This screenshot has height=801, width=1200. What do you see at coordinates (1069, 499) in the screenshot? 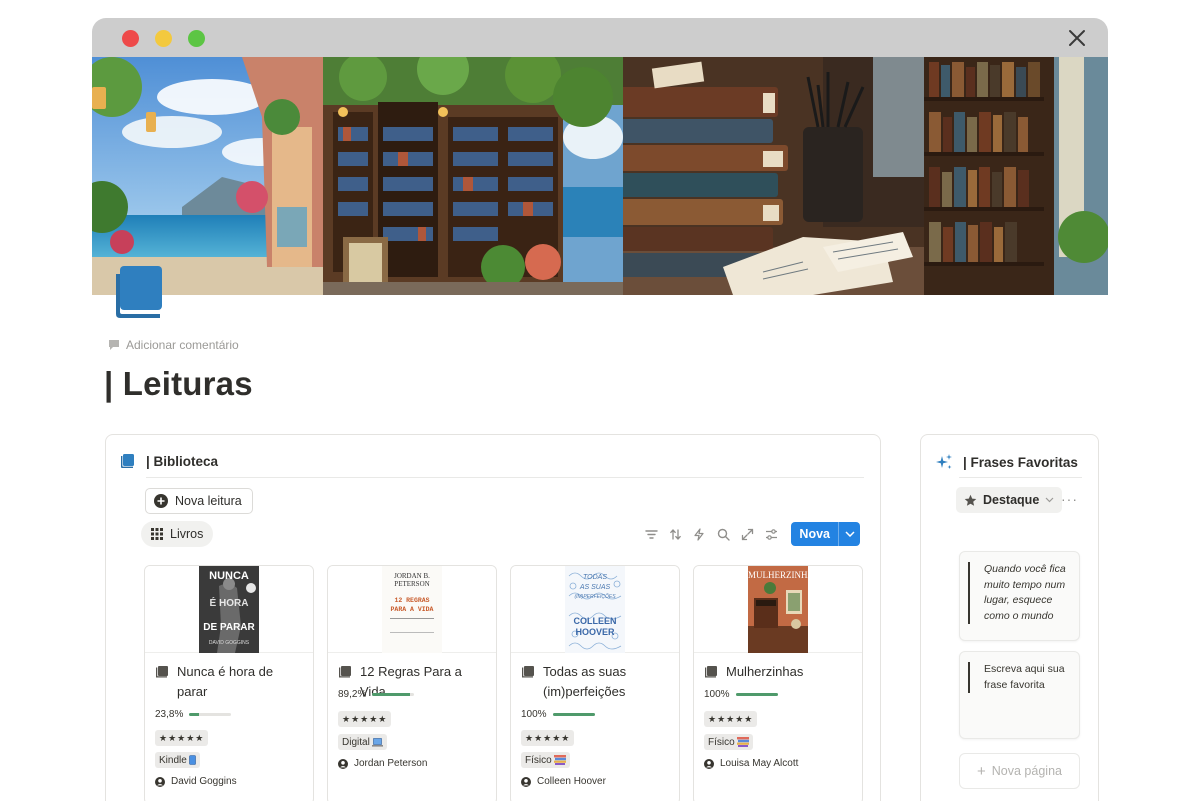
I see `more-options-icon: ···` at bounding box center [1069, 499].